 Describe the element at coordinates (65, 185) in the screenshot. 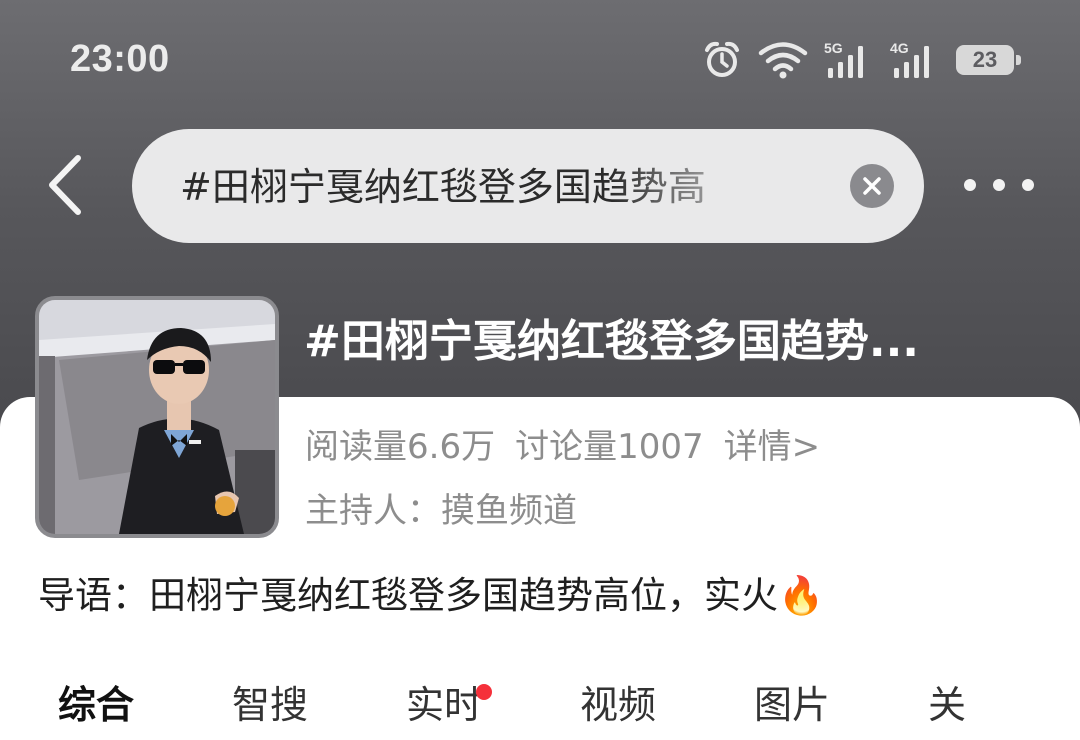

I see `chevron-left-icon` at that location.